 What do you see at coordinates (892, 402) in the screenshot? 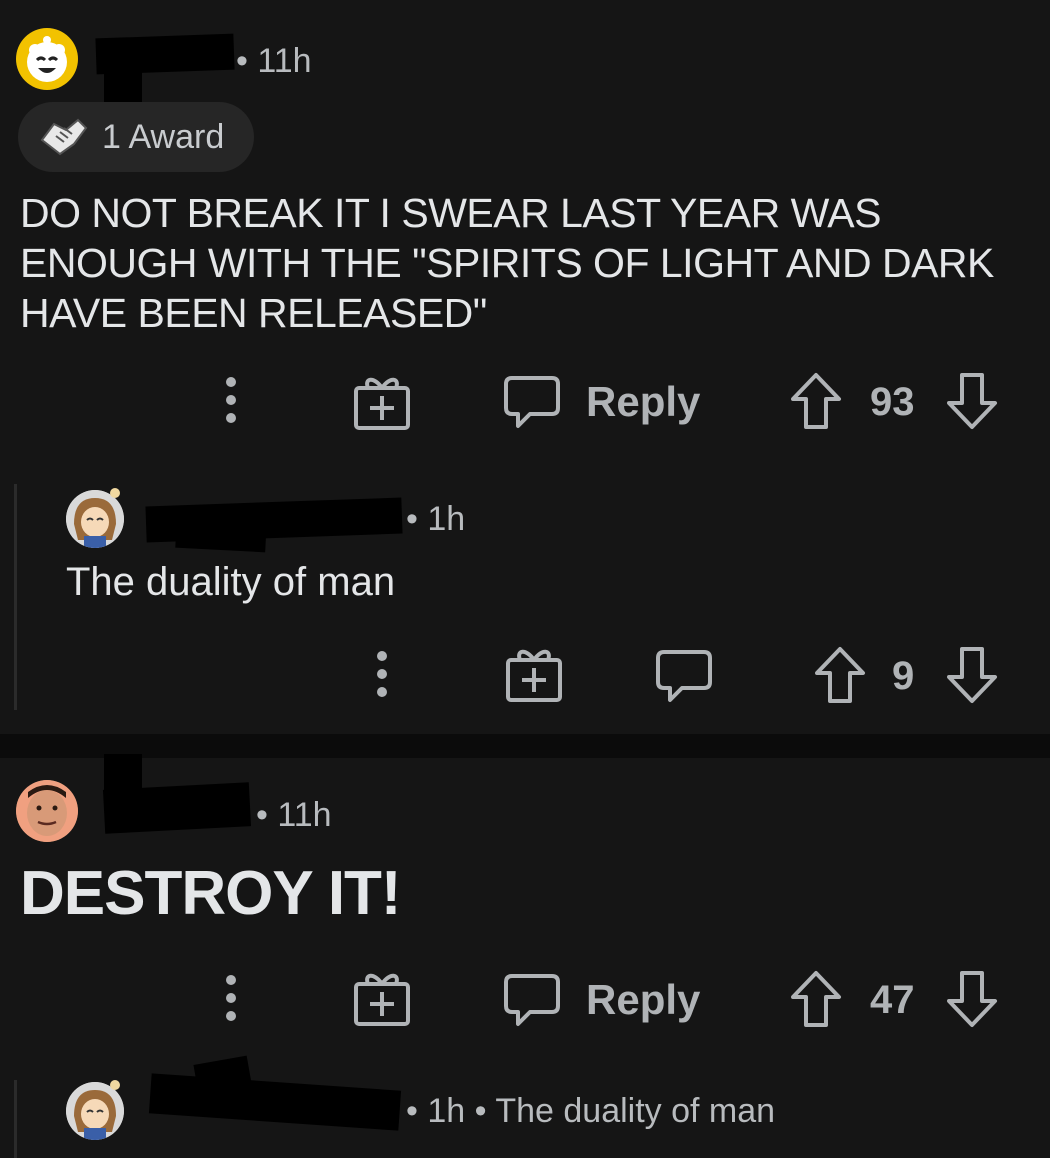
I see `vote-score: 93` at bounding box center [892, 402].